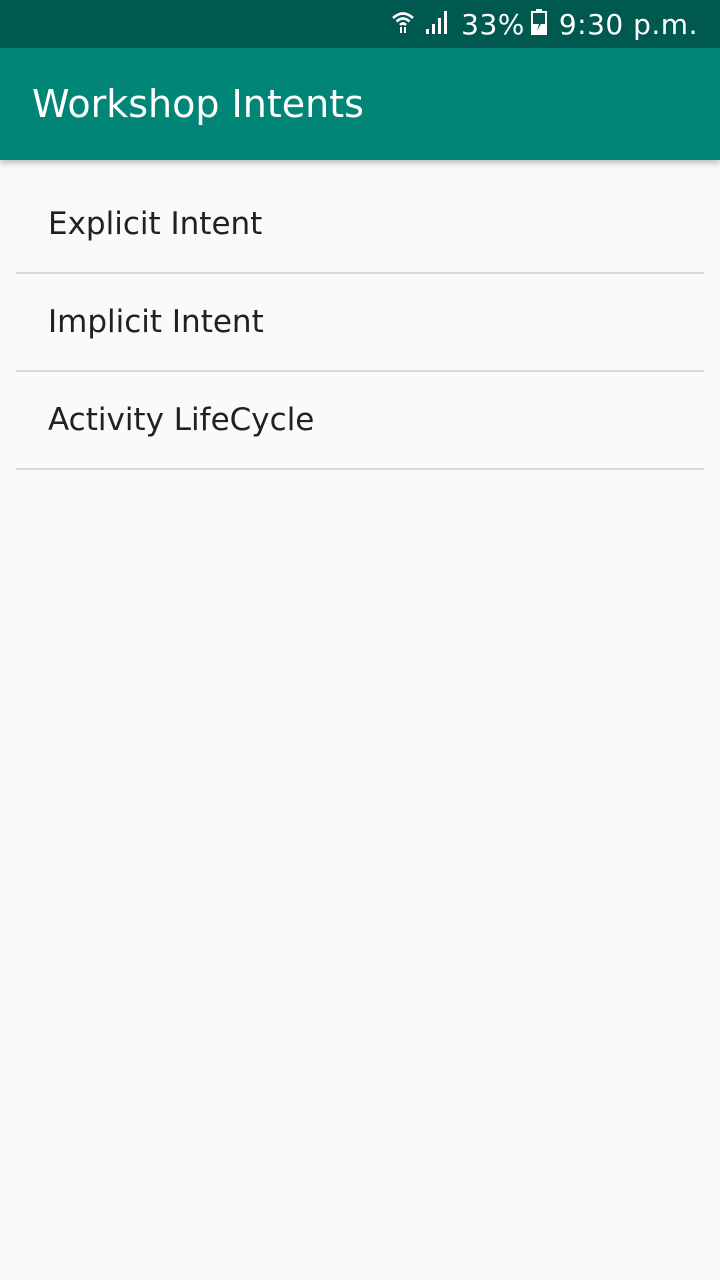 This screenshot has height=1280, width=720. I want to click on list-item-implicit-intent: Implicit Intent, so click(360, 323).